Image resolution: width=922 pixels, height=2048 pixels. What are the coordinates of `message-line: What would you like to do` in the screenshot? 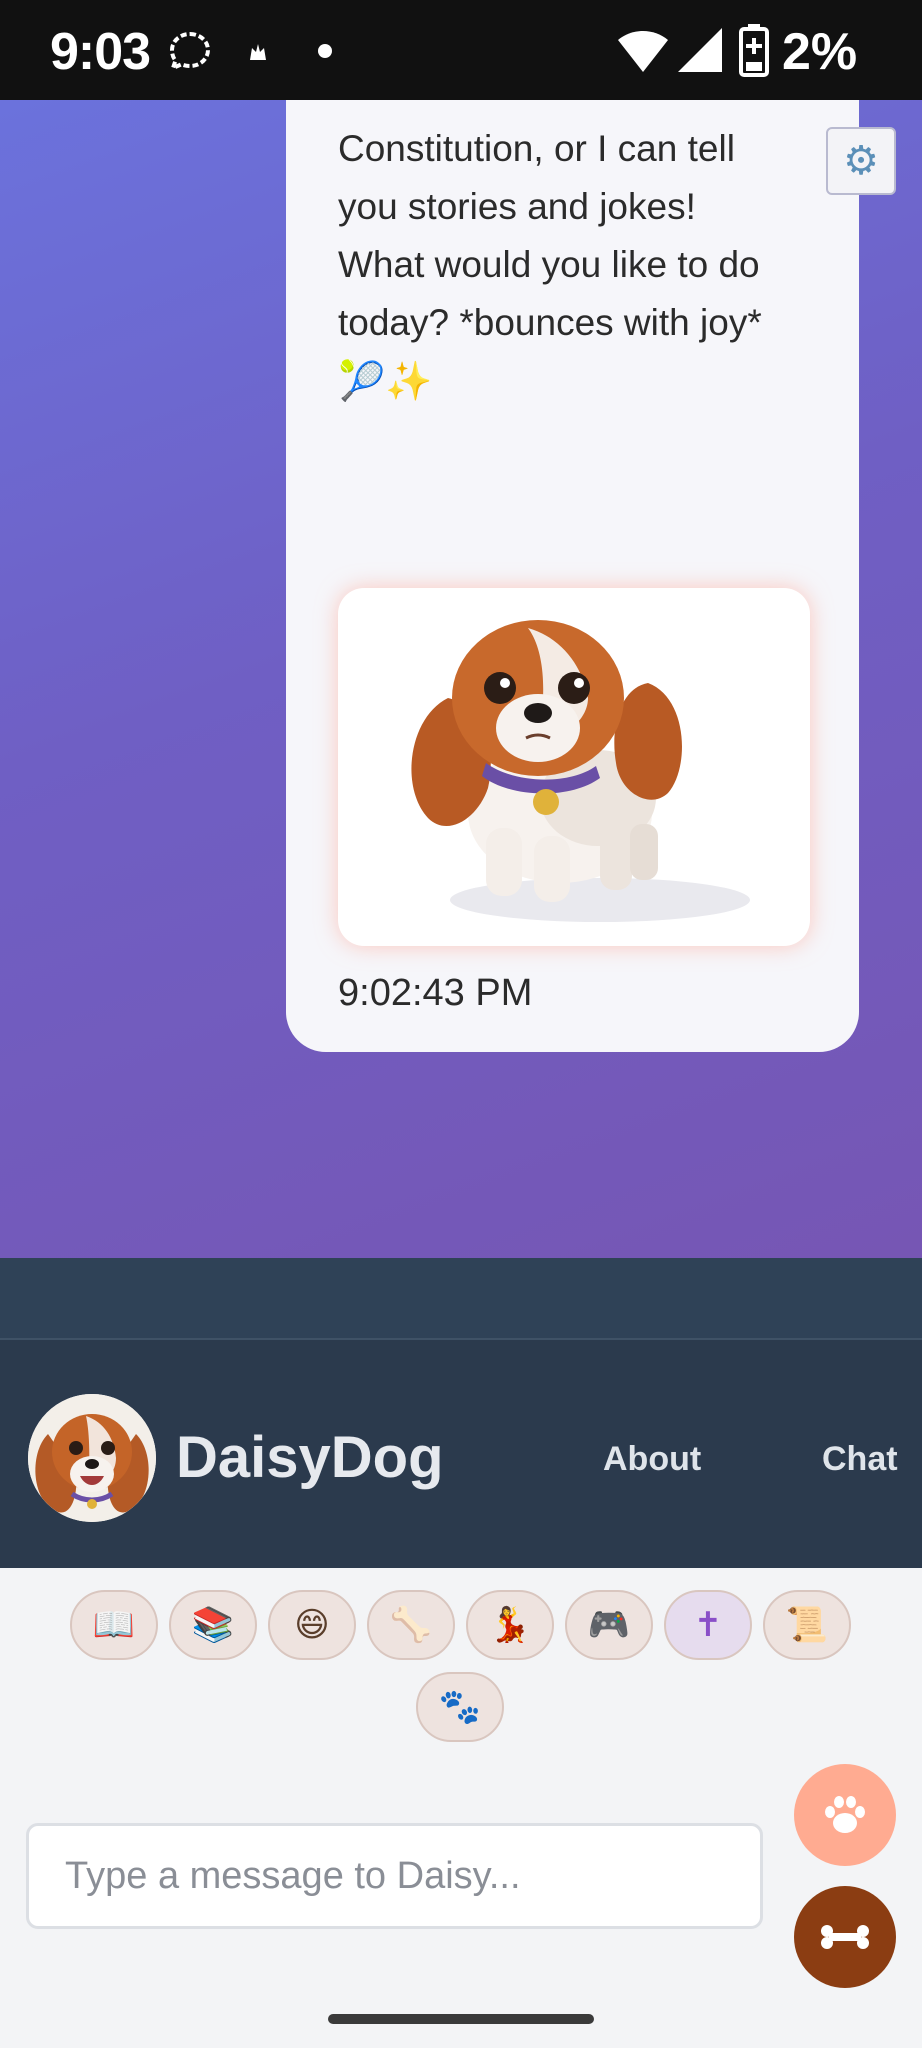 It's located at (549, 264).